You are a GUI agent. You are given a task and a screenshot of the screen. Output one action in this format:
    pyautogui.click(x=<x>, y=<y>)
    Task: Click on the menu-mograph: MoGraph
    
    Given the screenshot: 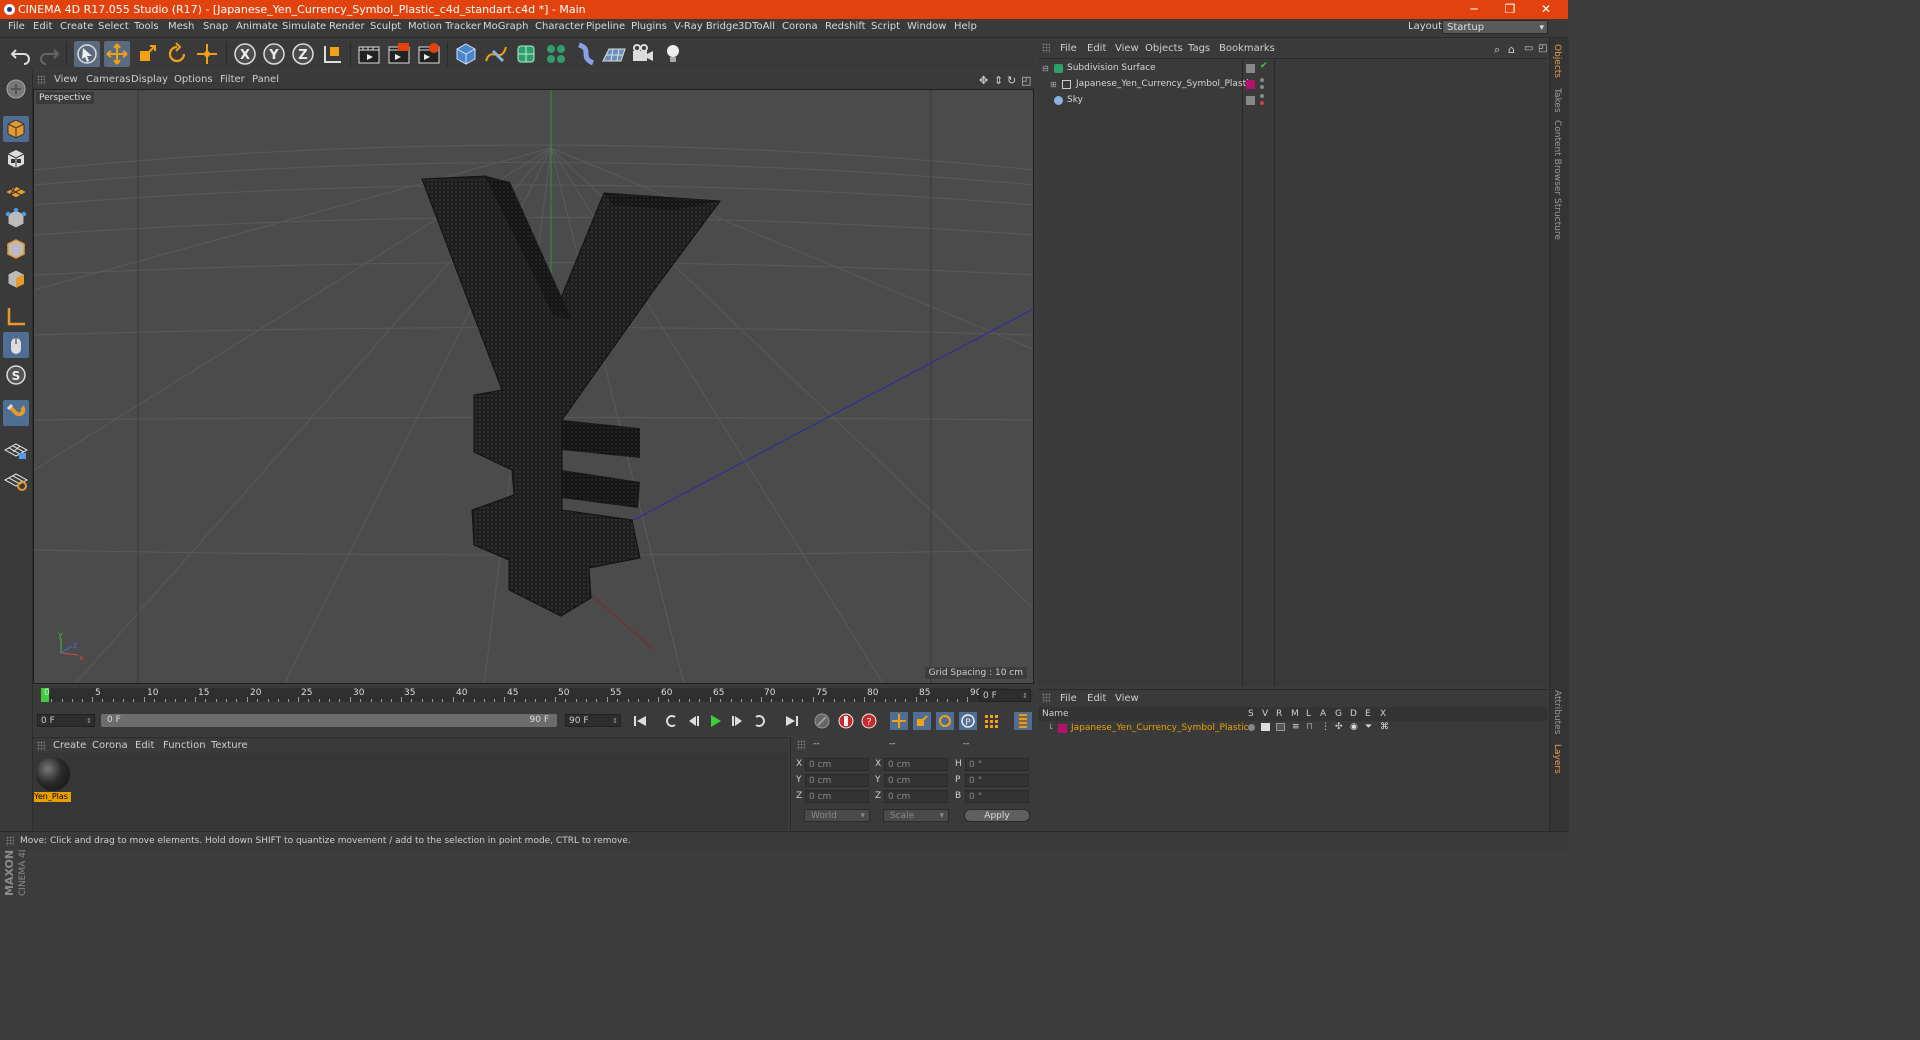 What is the action you would take?
    pyautogui.click(x=505, y=26)
    